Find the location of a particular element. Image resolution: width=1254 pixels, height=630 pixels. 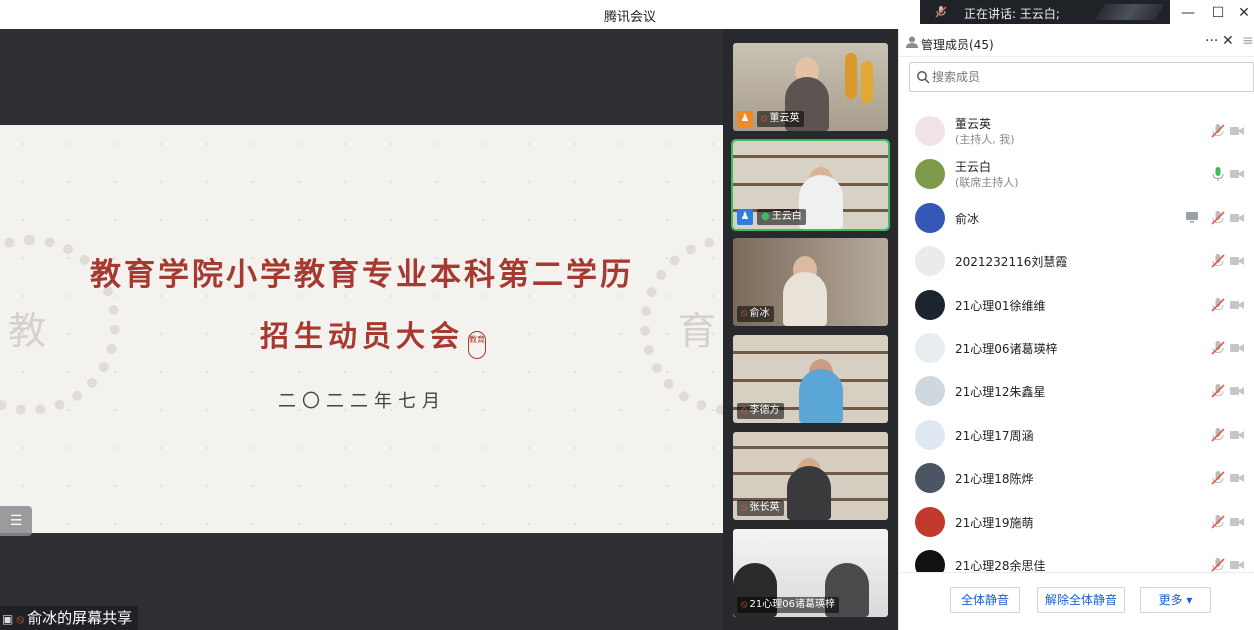

screen-share-icon: ▣ is located at coordinates (8, 619).